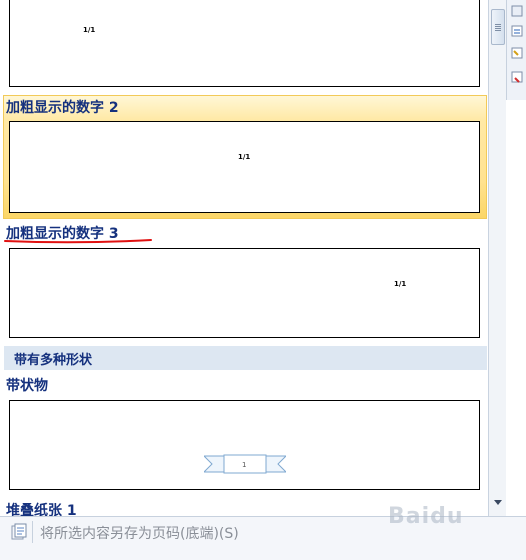  What do you see at coordinates (245, 358) in the screenshot?
I see `gallery-section-header: 带有多种形状` at bounding box center [245, 358].